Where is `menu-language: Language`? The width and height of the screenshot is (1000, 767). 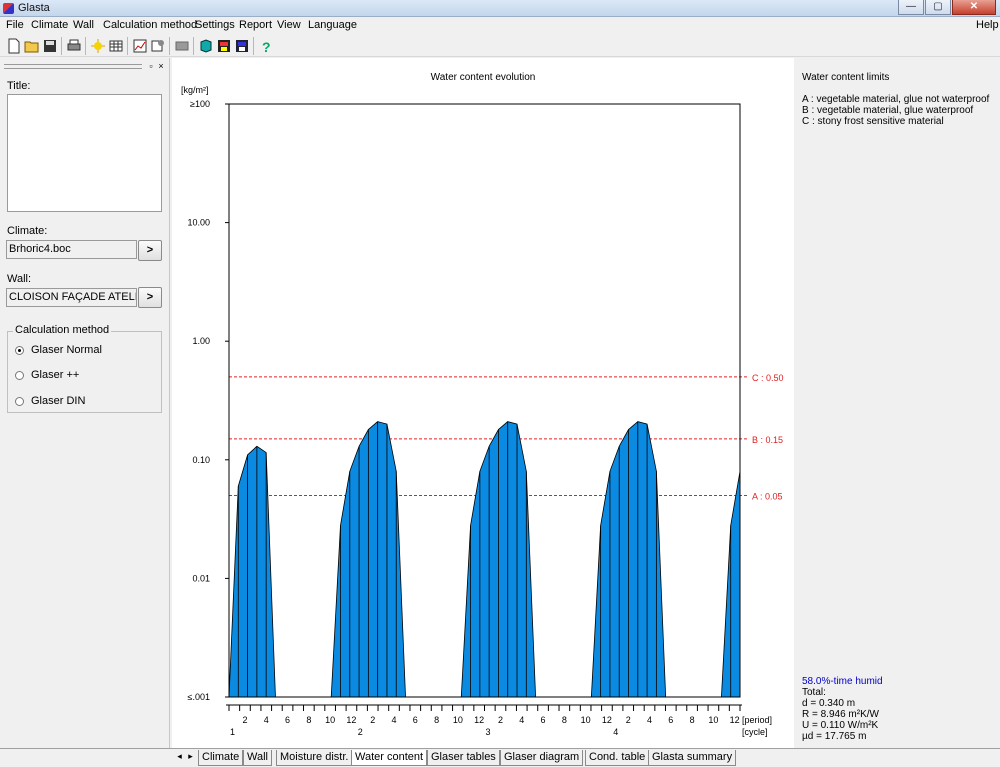 menu-language: Language is located at coordinates (332, 25).